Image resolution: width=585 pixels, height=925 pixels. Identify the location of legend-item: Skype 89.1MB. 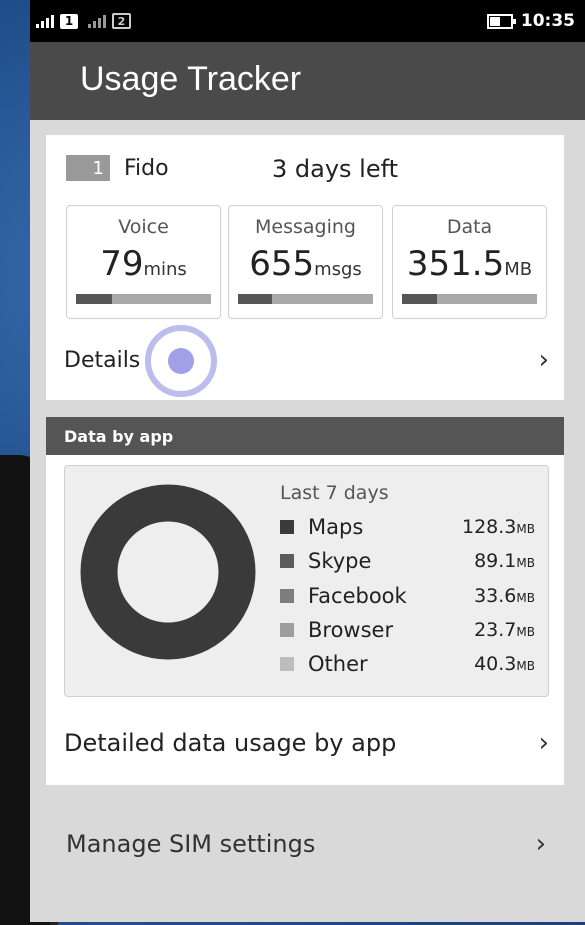
(407, 561).